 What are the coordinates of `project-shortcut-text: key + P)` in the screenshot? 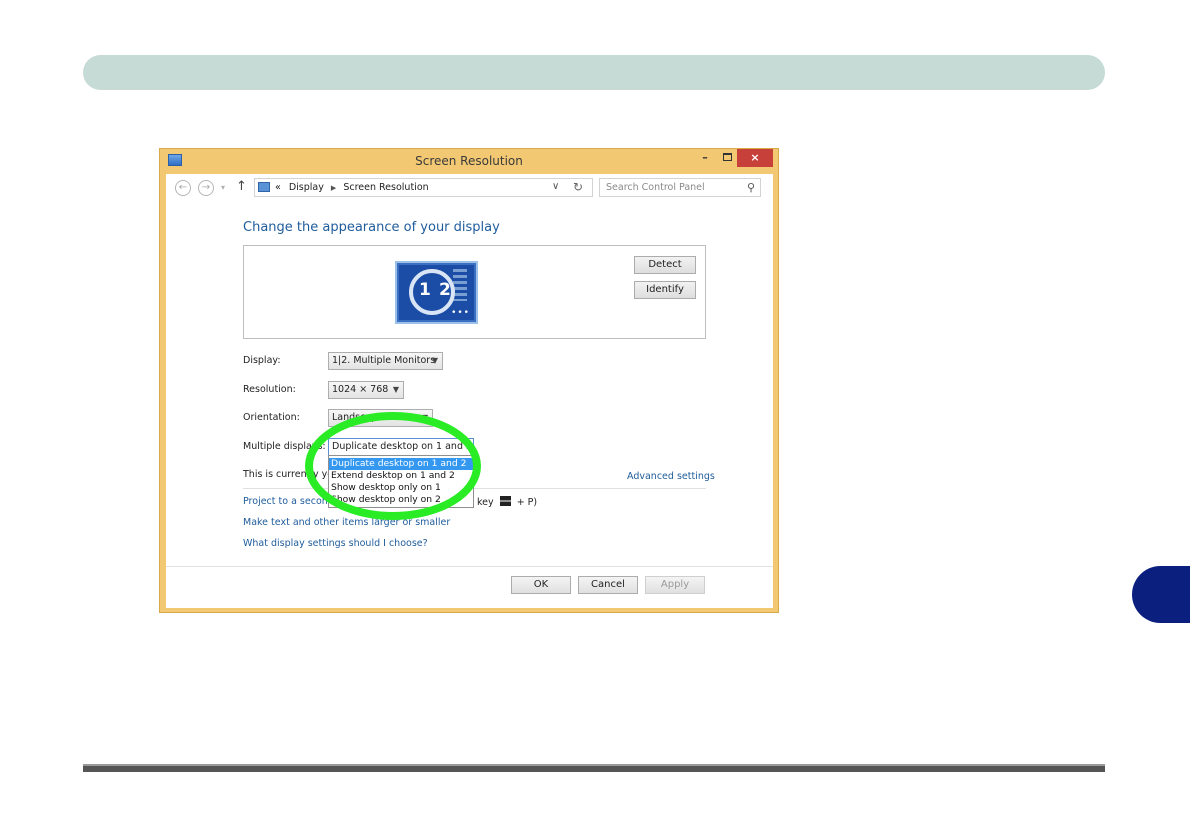 It's located at (507, 502).